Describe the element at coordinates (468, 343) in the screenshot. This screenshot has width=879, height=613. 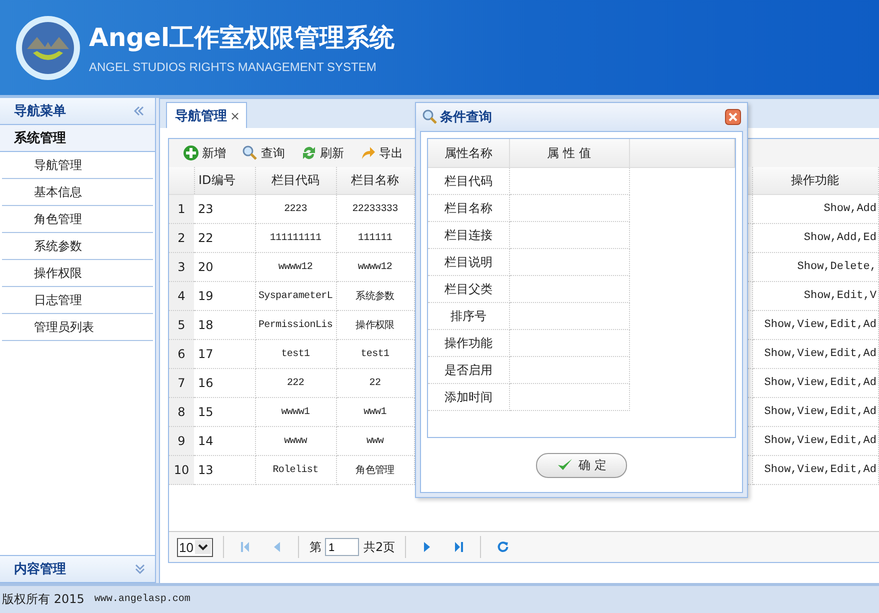
I see `property-name: 操作功能` at that location.